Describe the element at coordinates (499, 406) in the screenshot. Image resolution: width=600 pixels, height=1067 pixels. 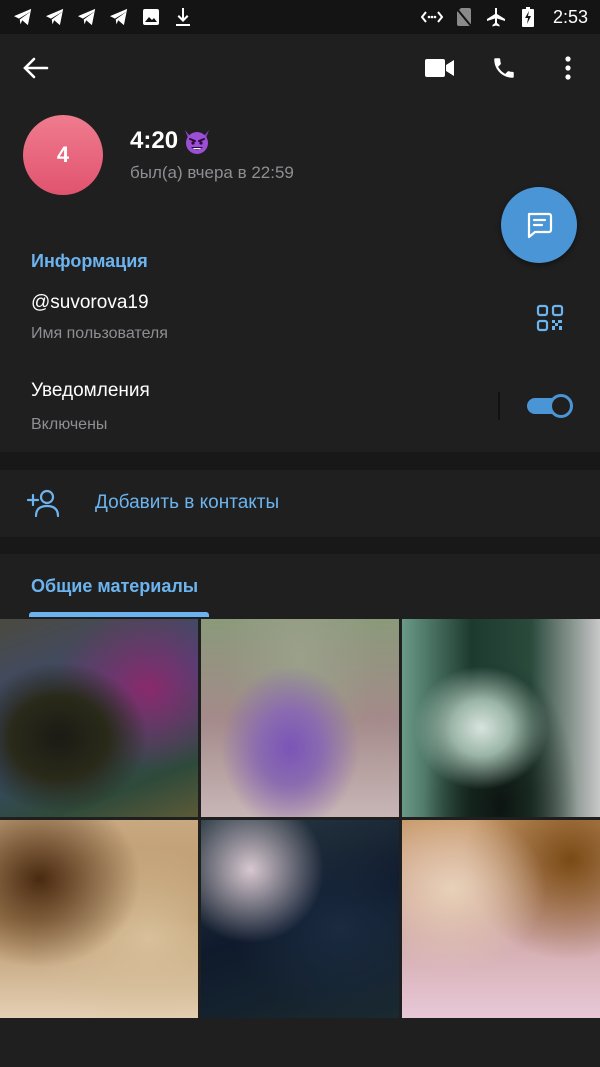
I see `divider` at that location.